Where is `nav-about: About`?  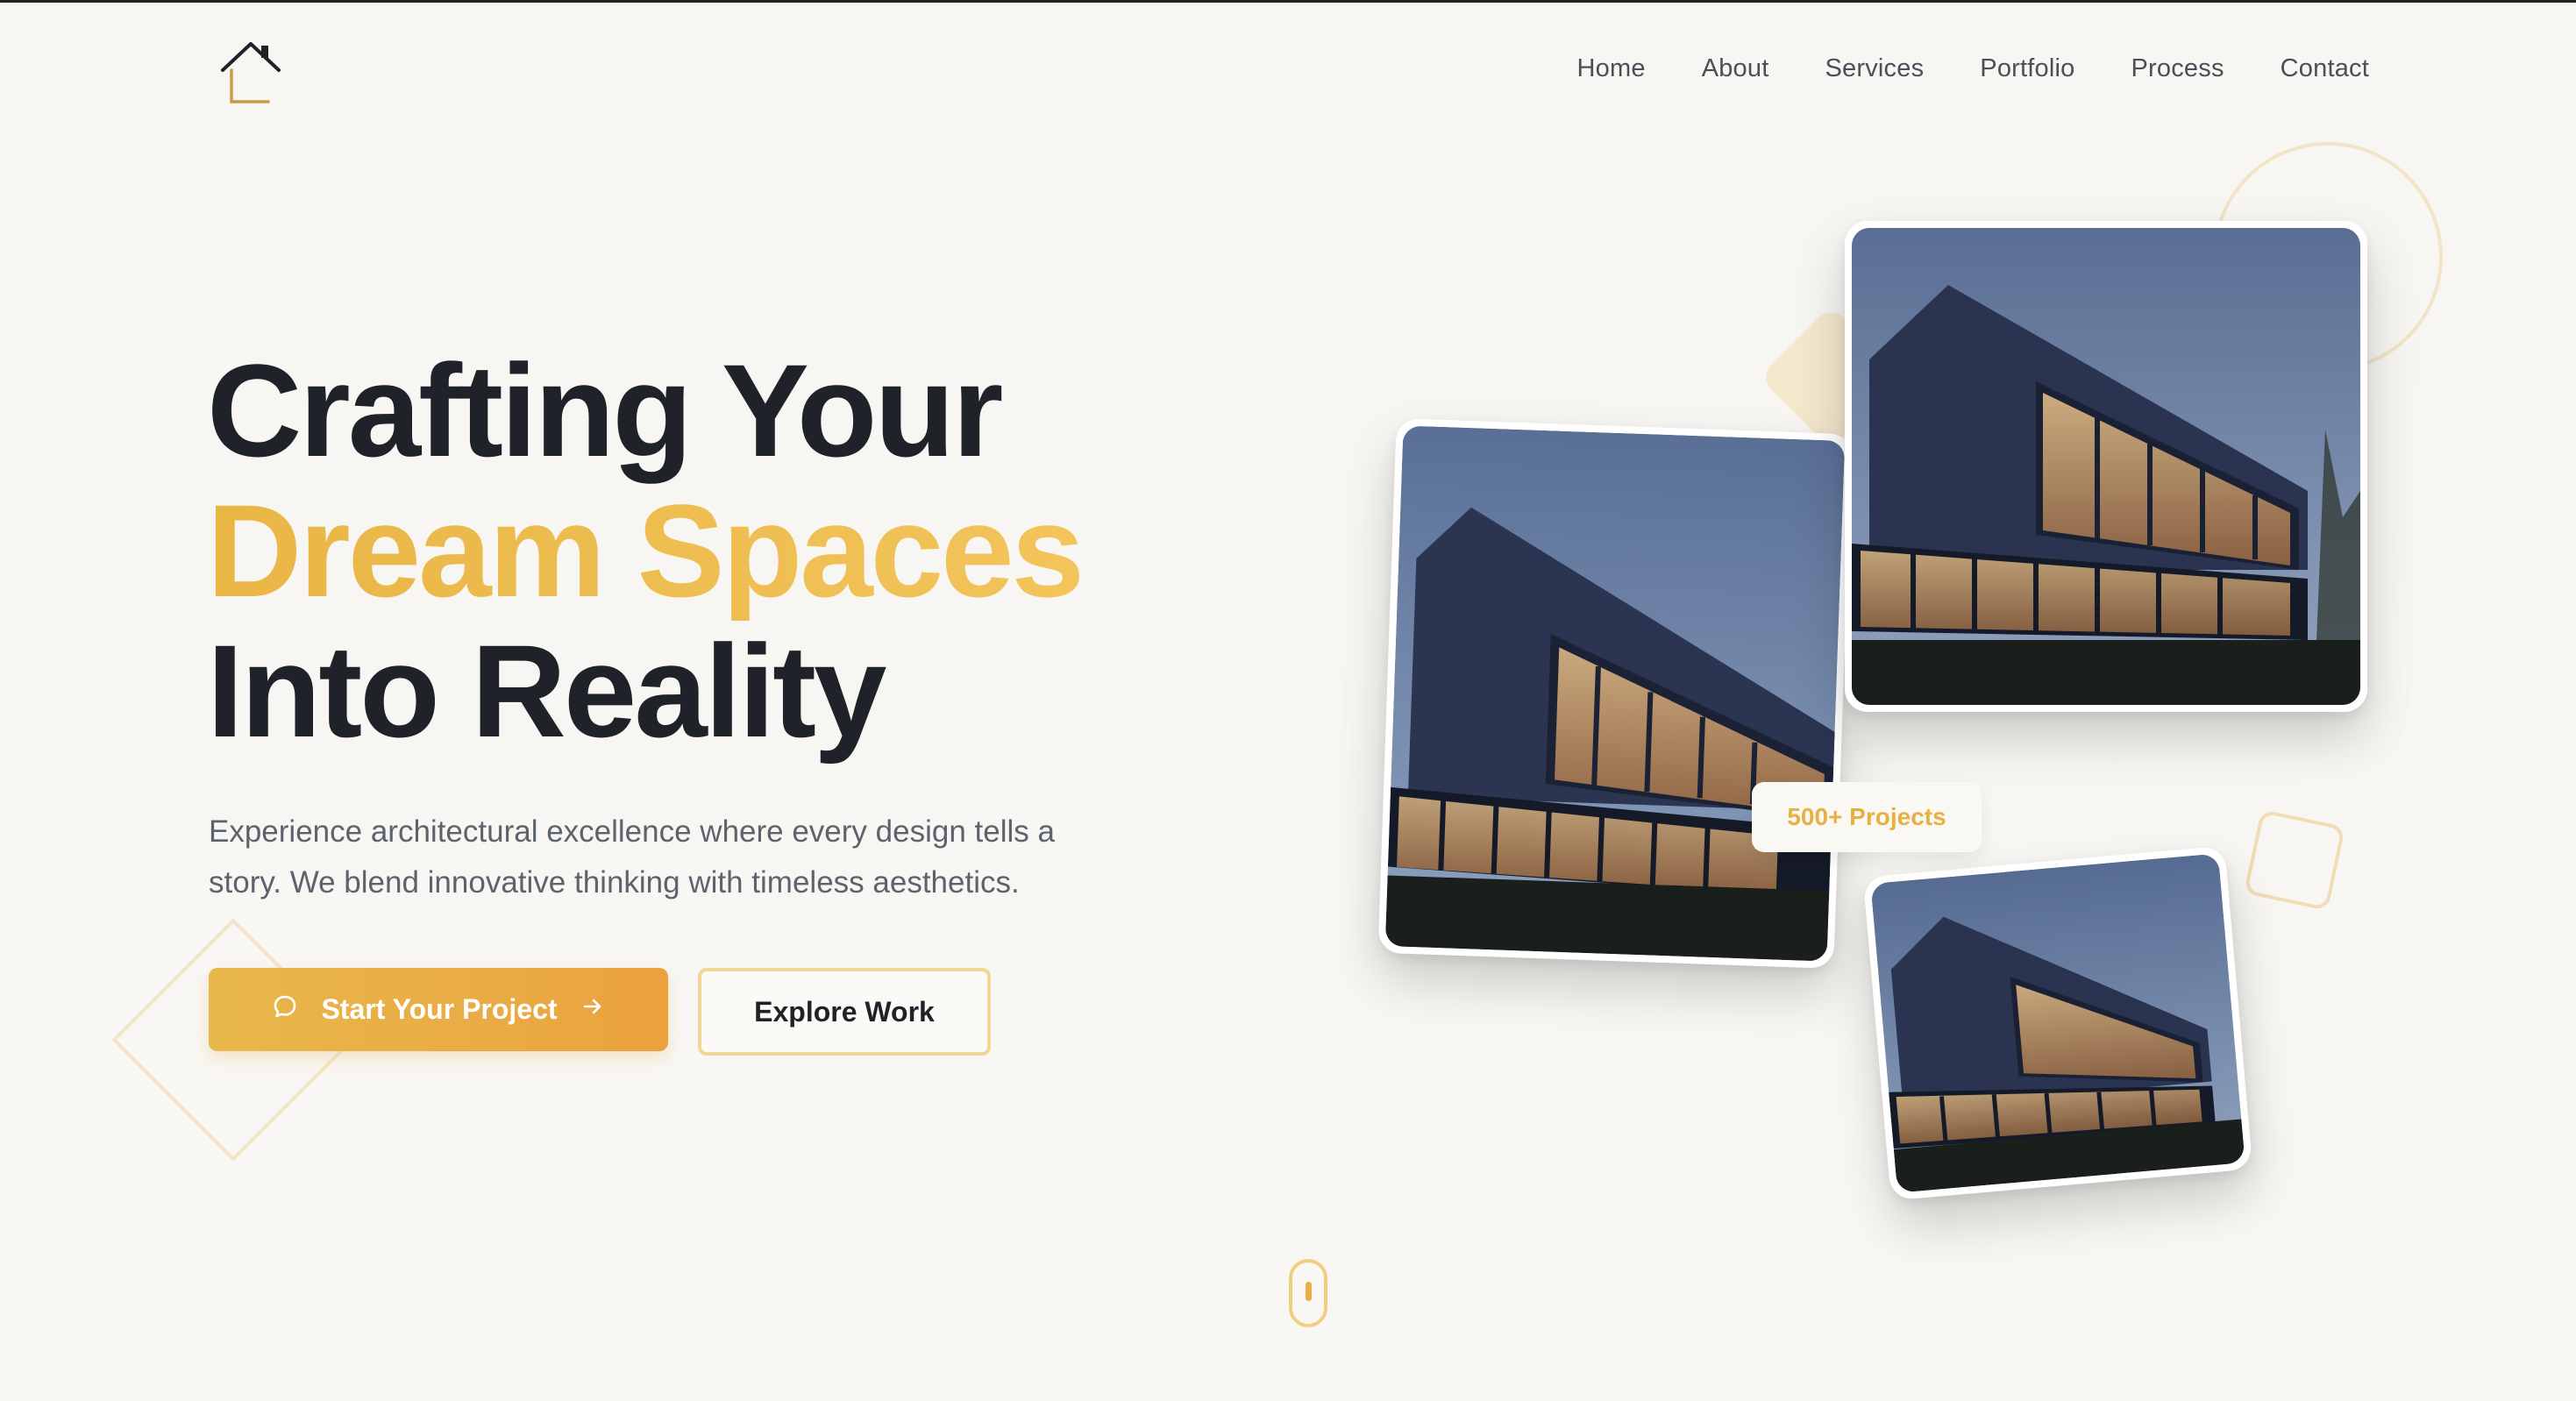
nav-about: About is located at coordinates (1735, 68).